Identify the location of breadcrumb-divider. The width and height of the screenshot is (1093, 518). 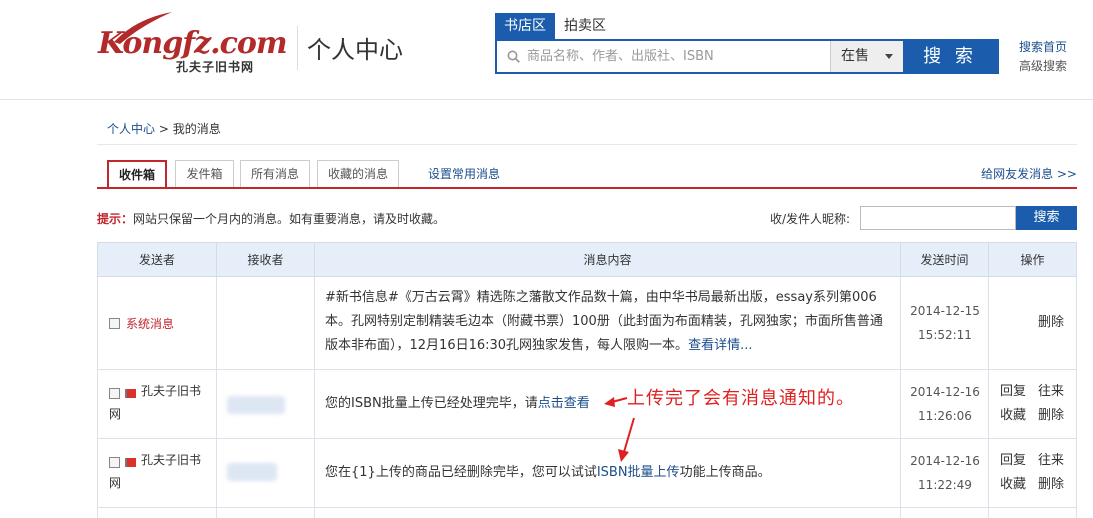
(587, 144).